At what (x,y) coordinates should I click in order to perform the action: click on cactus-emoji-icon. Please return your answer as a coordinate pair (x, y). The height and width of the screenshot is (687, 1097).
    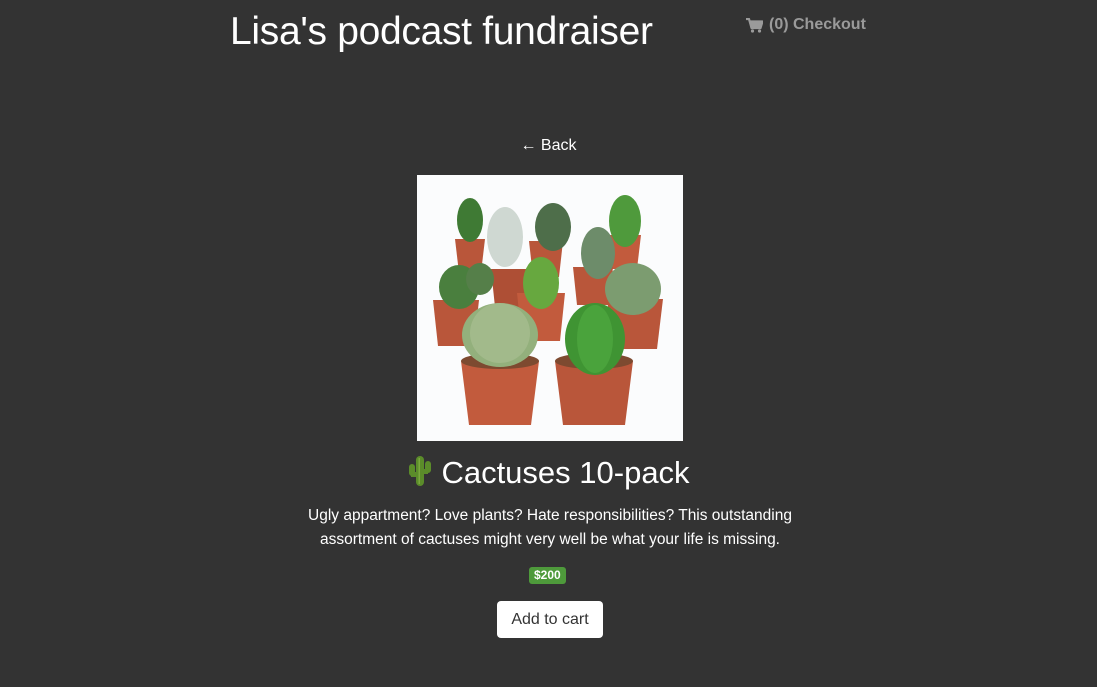
    Looking at the image, I should click on (420, 475).